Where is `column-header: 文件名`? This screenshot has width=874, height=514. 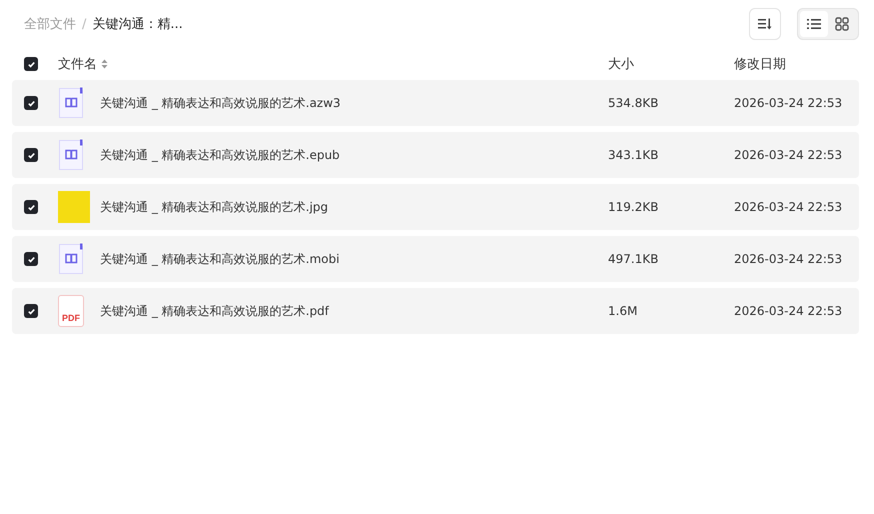 column-header: 文件名 is located at coordinates (77, 64).